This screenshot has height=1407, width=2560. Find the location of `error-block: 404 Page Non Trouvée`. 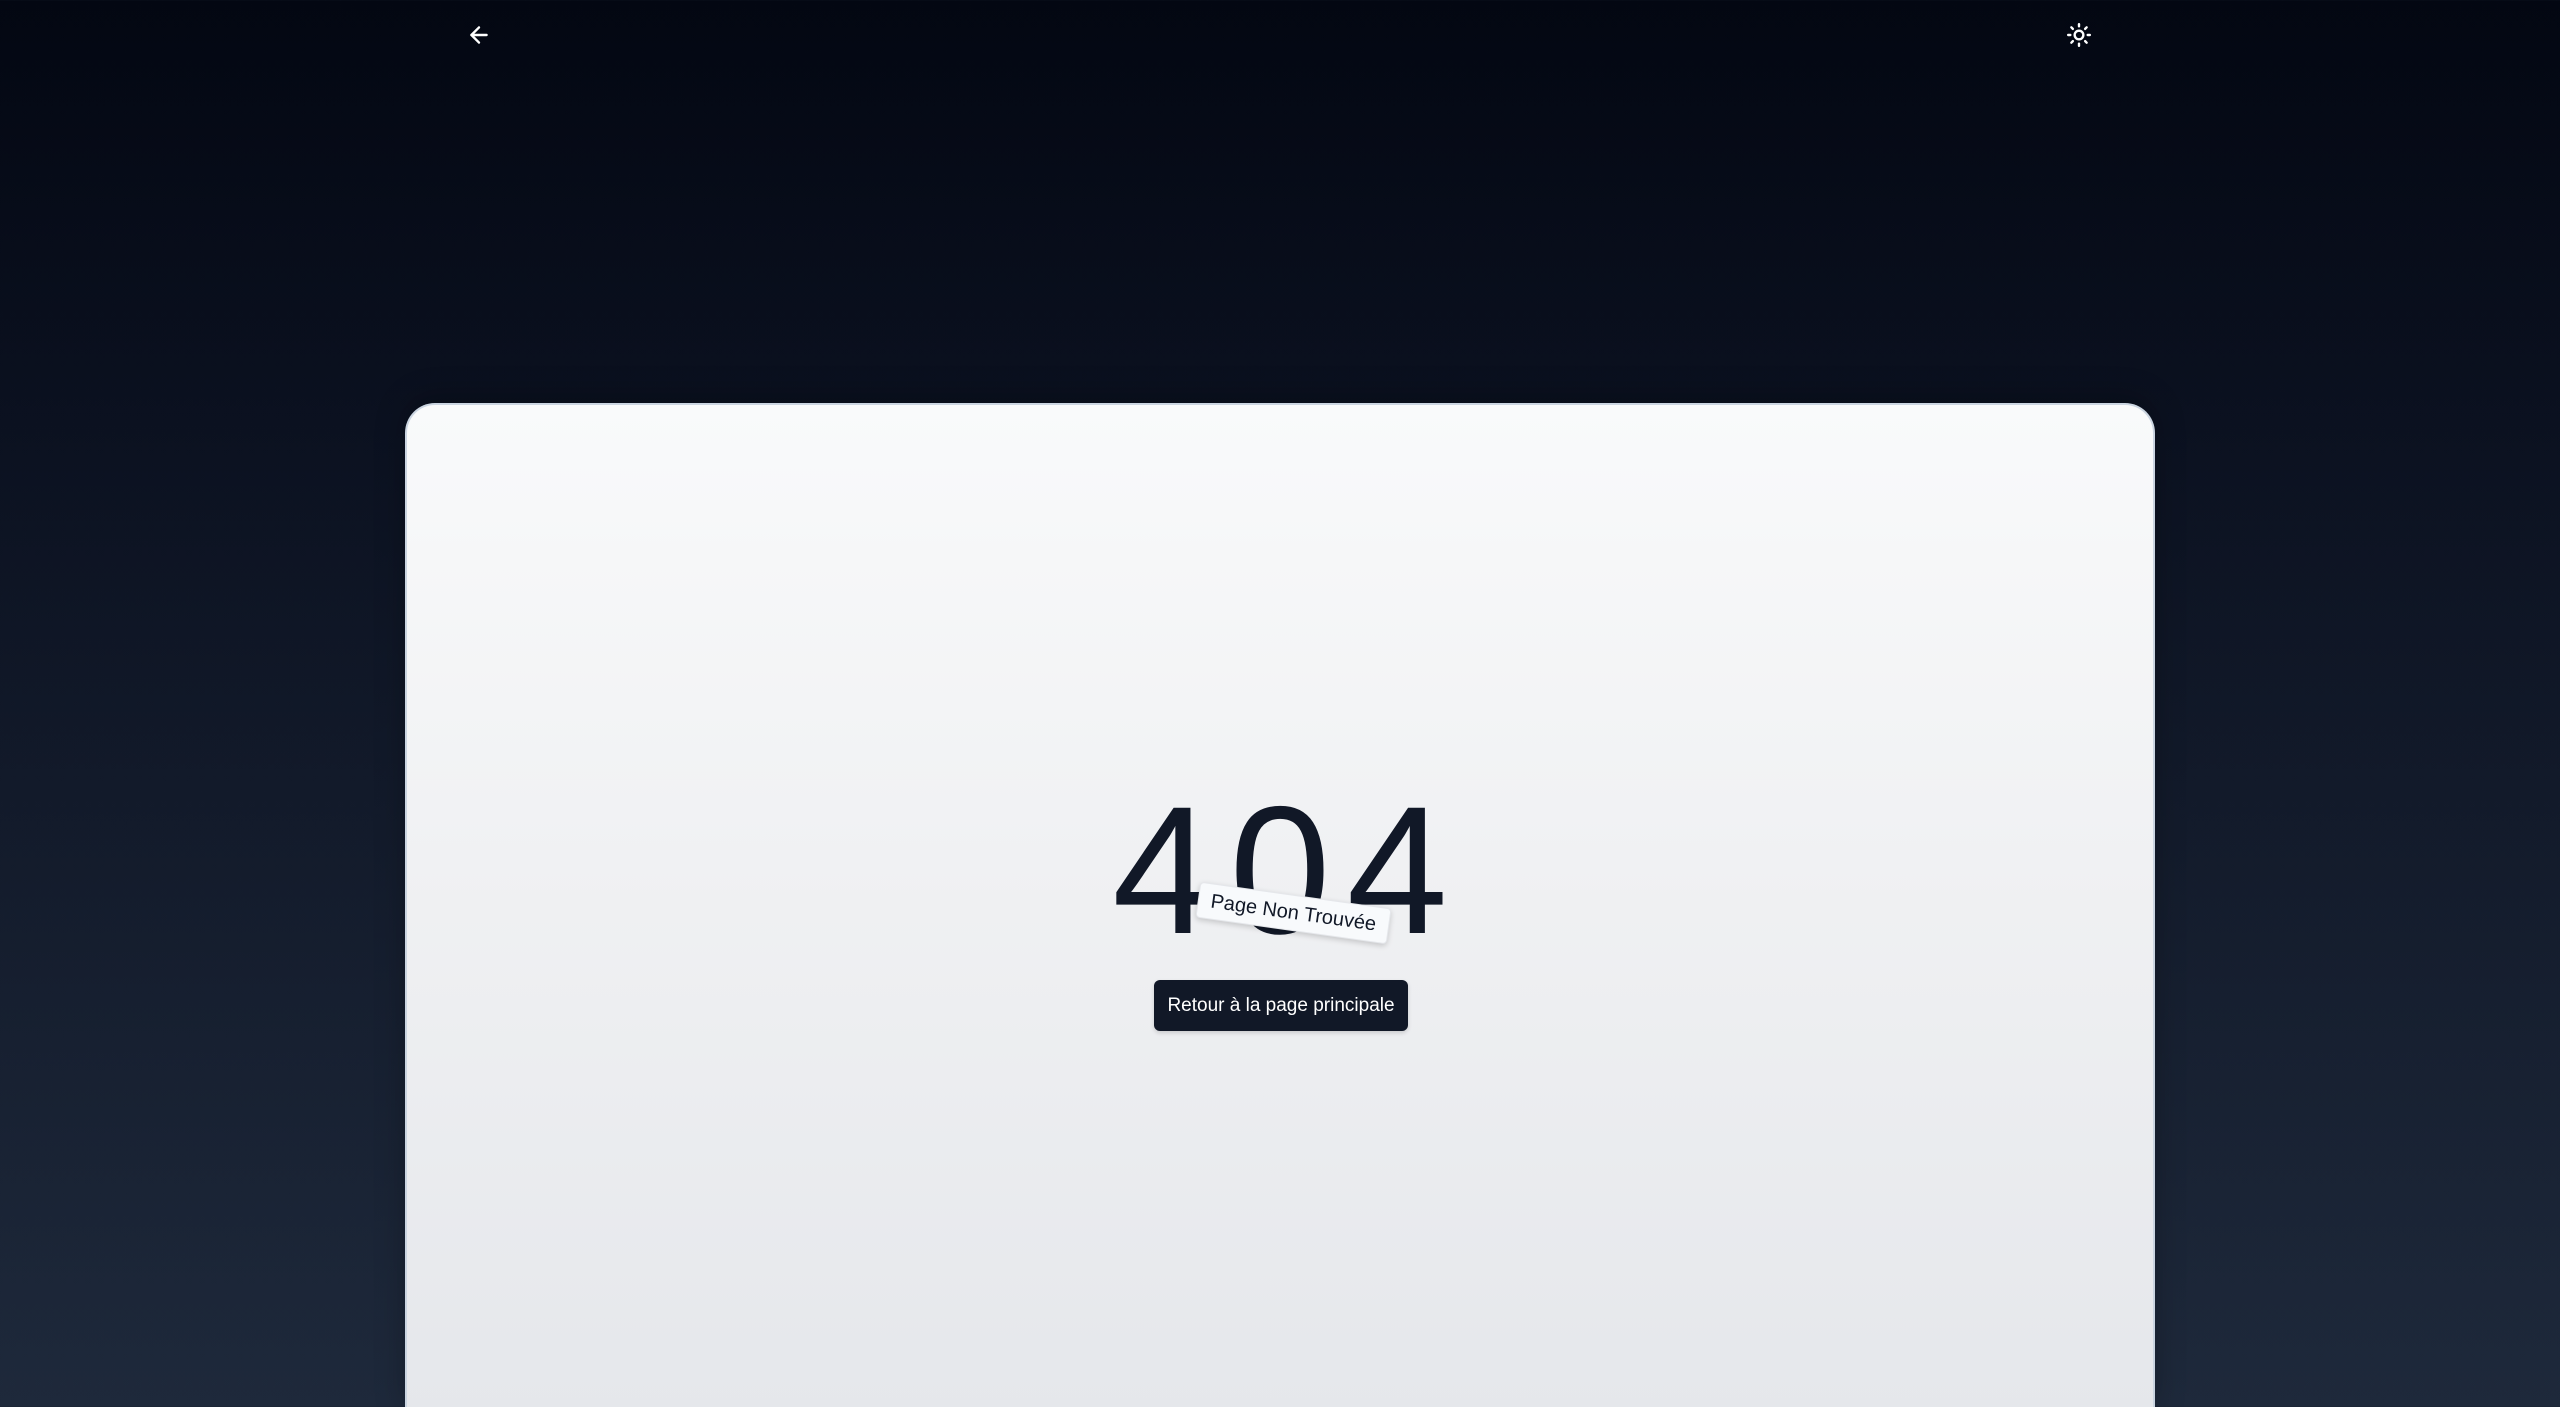

error-block: 404 Page Non Trouvée is located at coordinates (1280, 870).